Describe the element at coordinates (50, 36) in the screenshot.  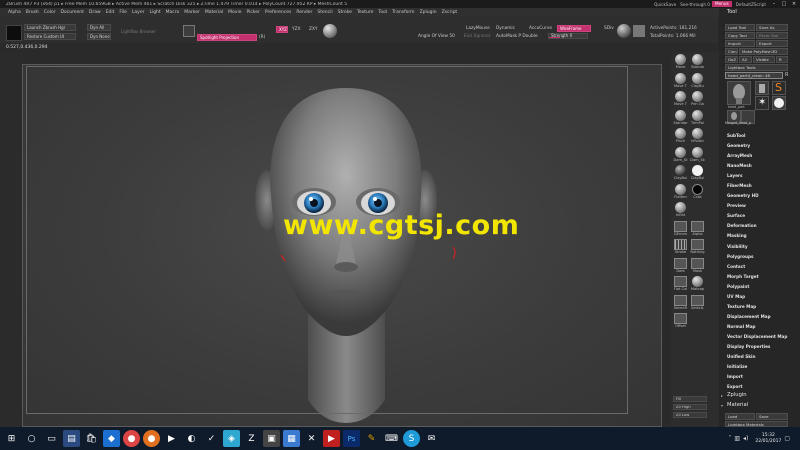
I see `restore-custom-ui-button: Restore Custom UI` at that location.